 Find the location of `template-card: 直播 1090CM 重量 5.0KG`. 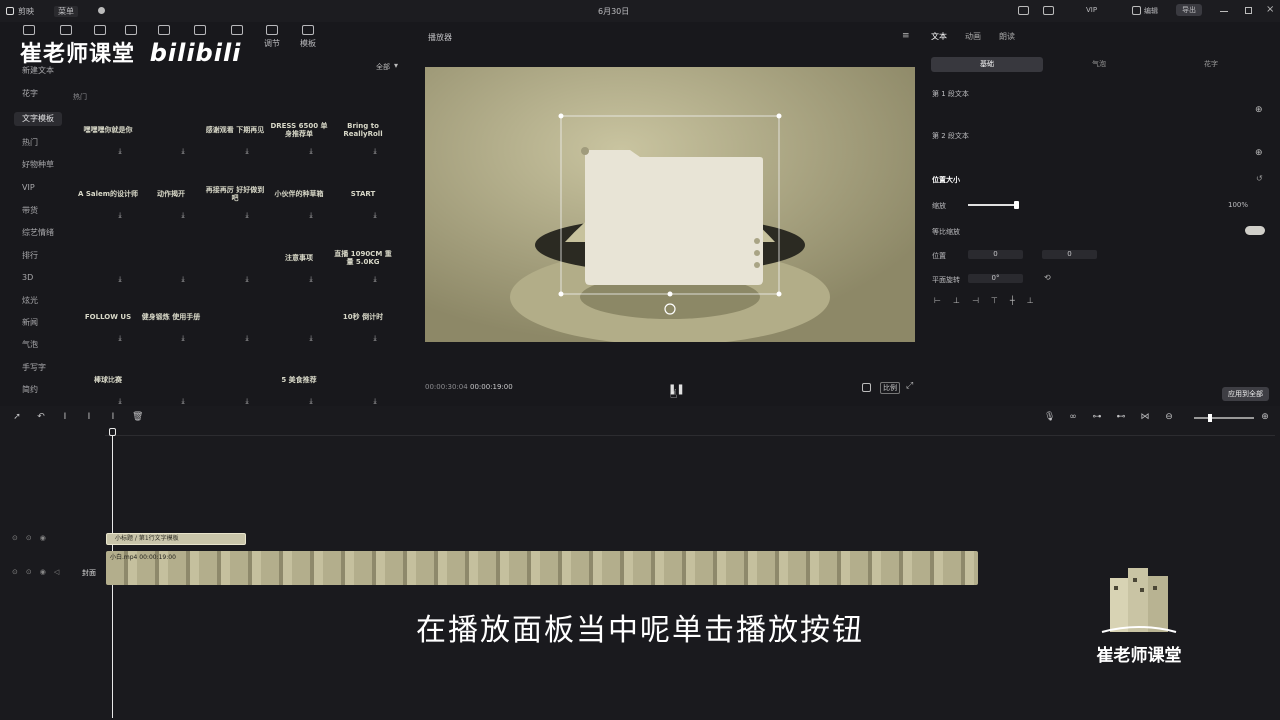

template-card: 直播 1090CM 重量 5.0KG is located at coordinates (363, 258).